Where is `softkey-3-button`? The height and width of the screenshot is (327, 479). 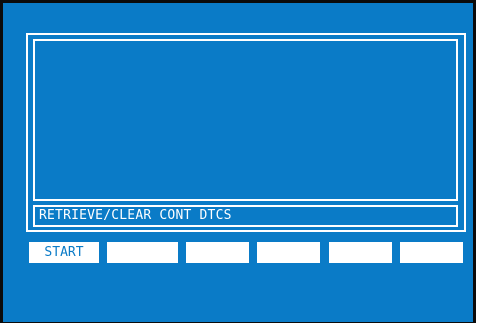
softkey-3-button is located at coordinates (217, 252).